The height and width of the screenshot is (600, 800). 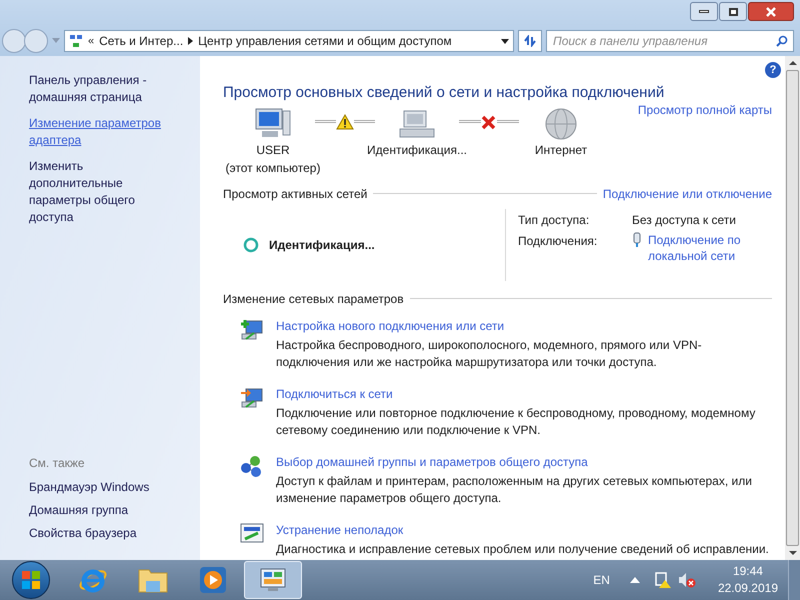 What do you see at coordinates (345, 122) in the screenshot?
I see `warning-icon` at bounding box center [345, 122].